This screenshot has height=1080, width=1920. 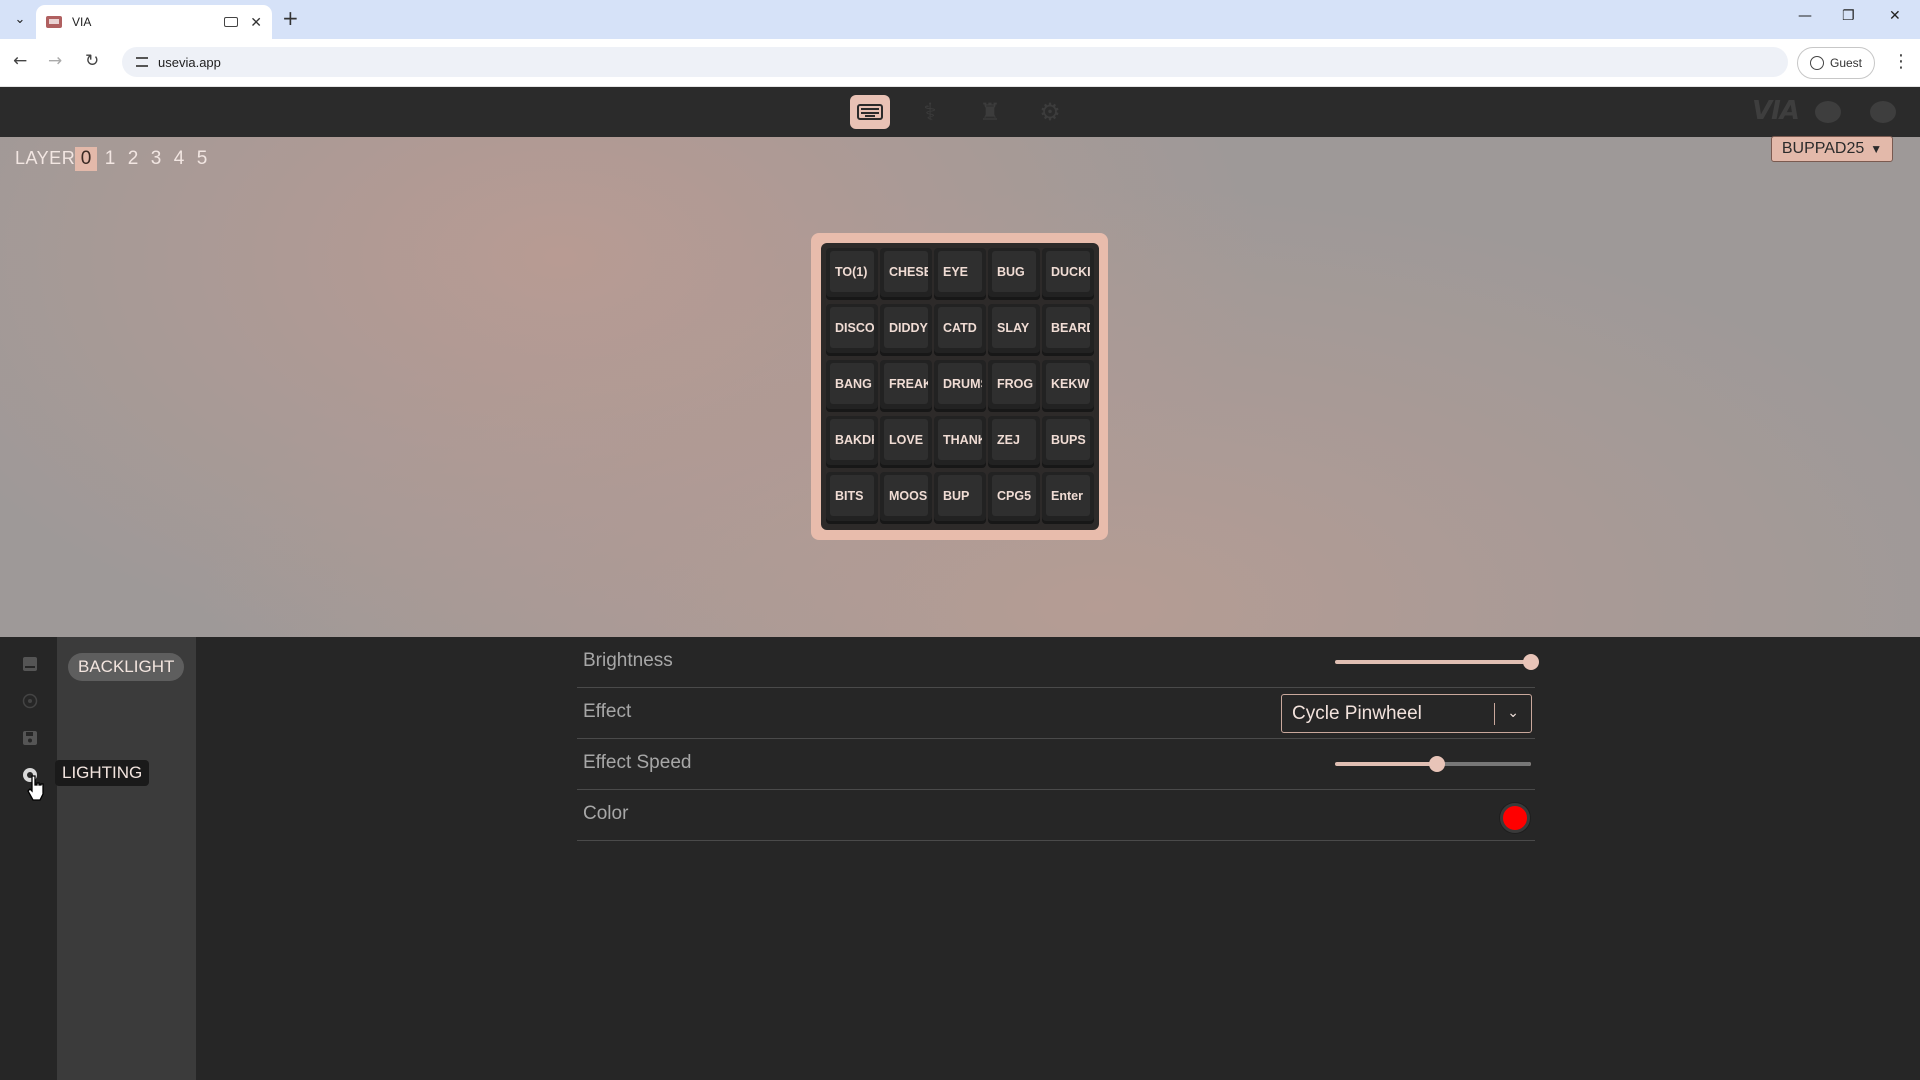 What do you see at coordinates (1828, 112) in the screenshot?
I see `discord-icon` at bounding box center [1828, 112].